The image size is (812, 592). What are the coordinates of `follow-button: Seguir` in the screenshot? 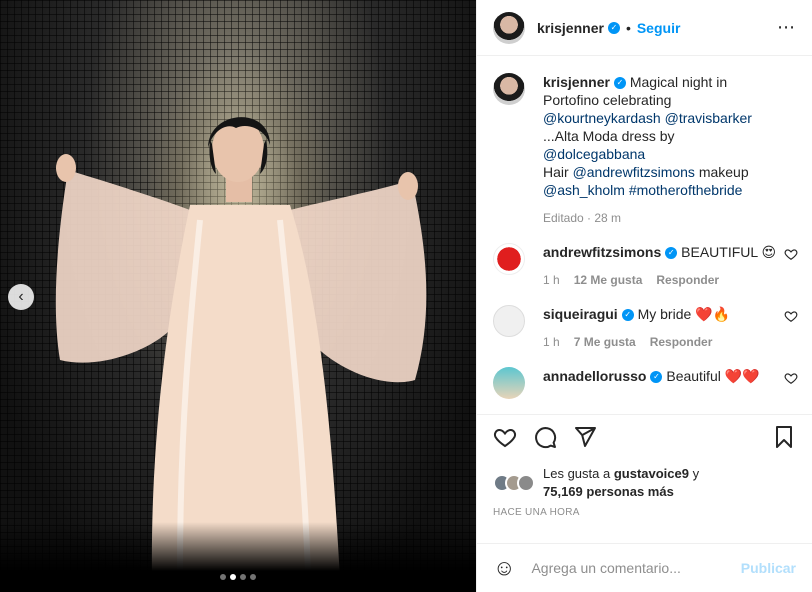 It's located at (659, 28).